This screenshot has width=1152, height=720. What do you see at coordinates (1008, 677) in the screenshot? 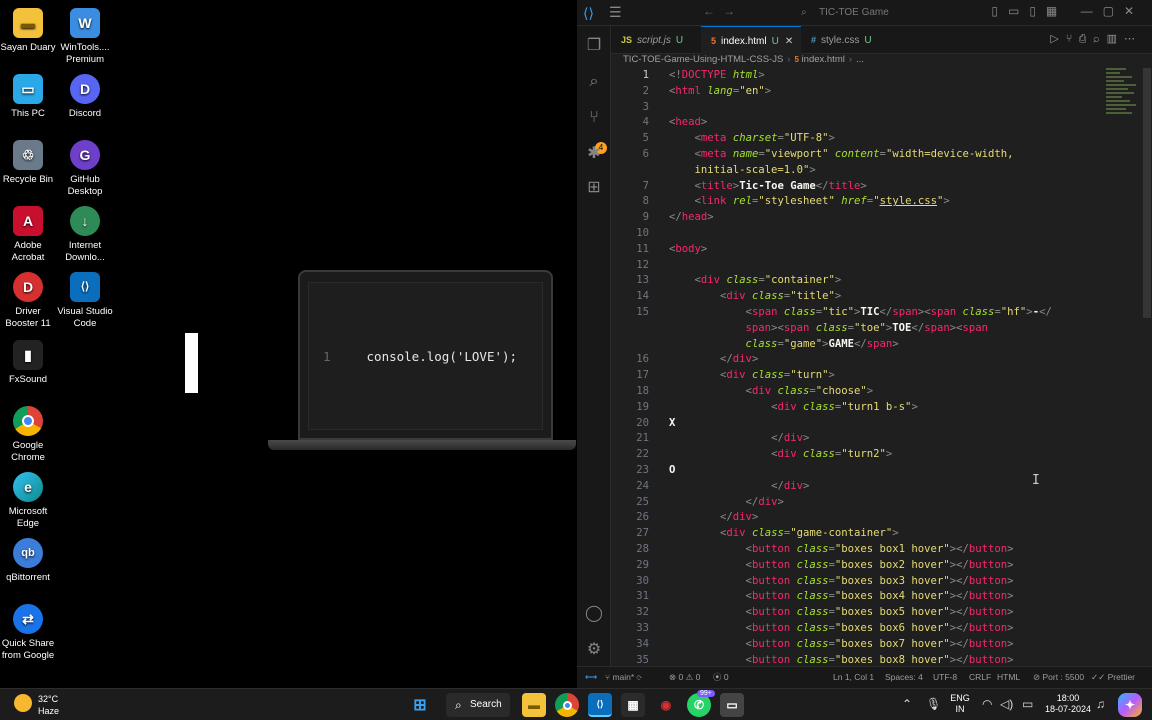
I see `language-mode: HTML` at bounding box center [1008, 677].